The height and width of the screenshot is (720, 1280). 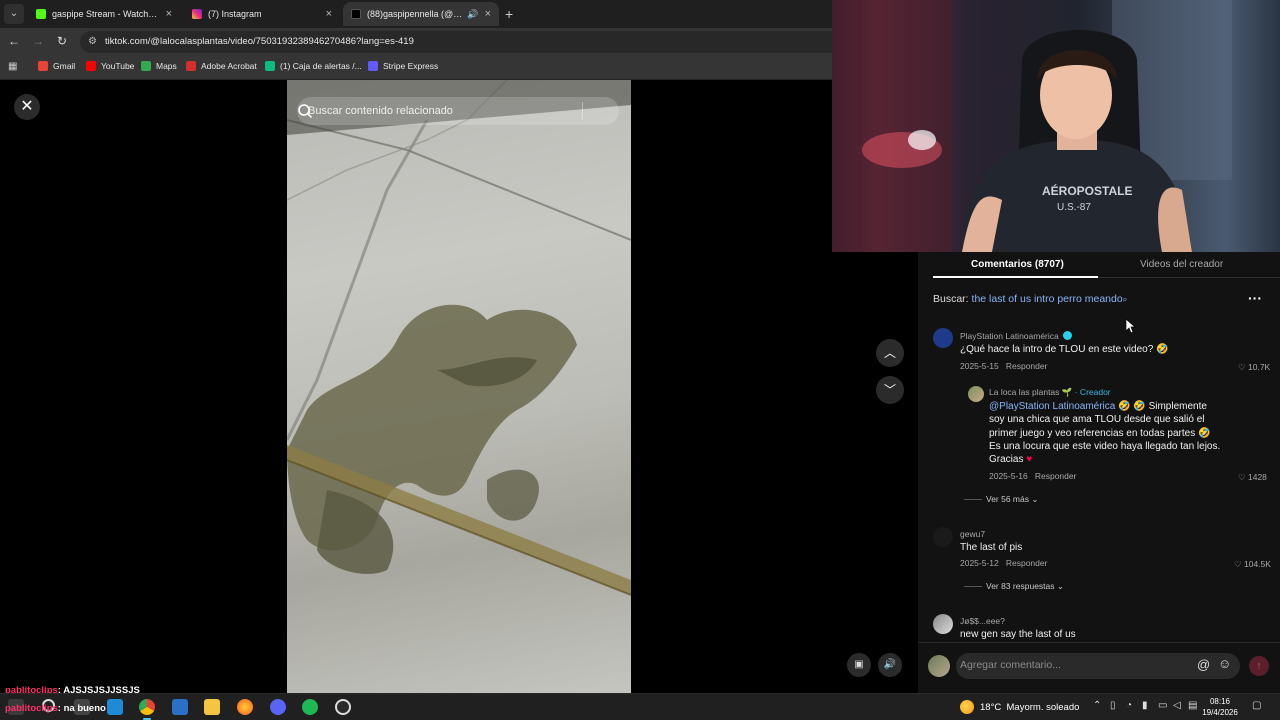 I want to click on tab-comments: Comentarios (8707), so click(x=1017, y=264).